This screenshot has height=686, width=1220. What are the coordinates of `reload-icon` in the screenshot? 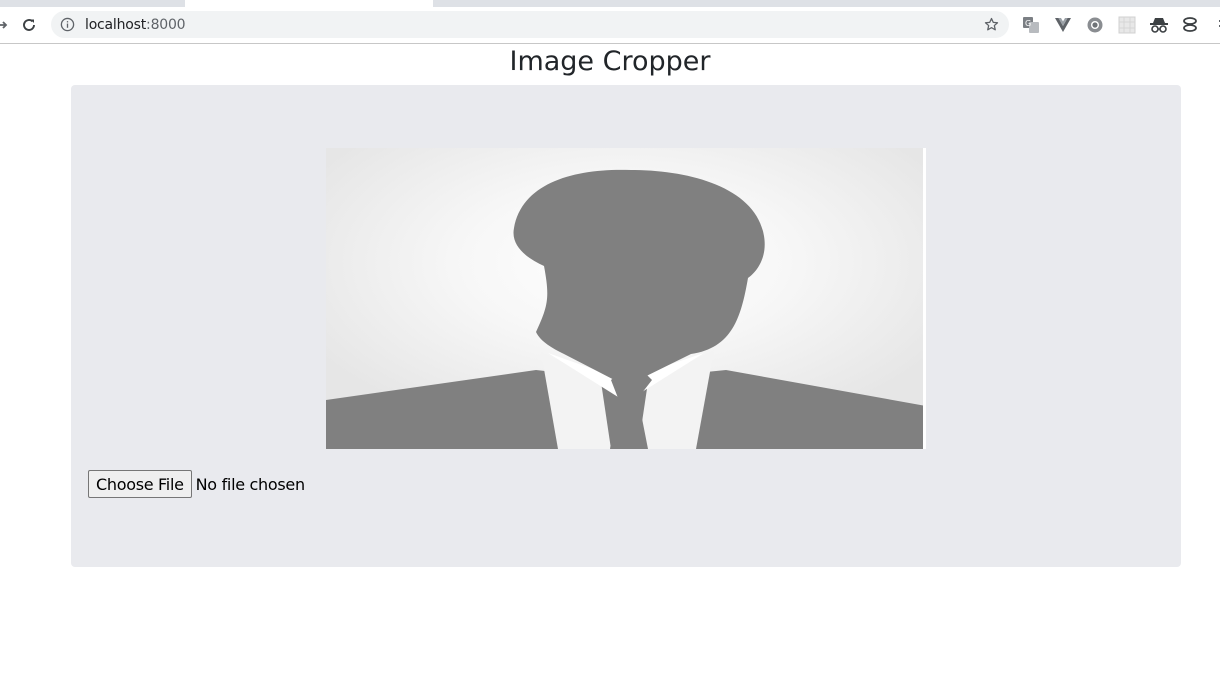 It's located at (29, 25).